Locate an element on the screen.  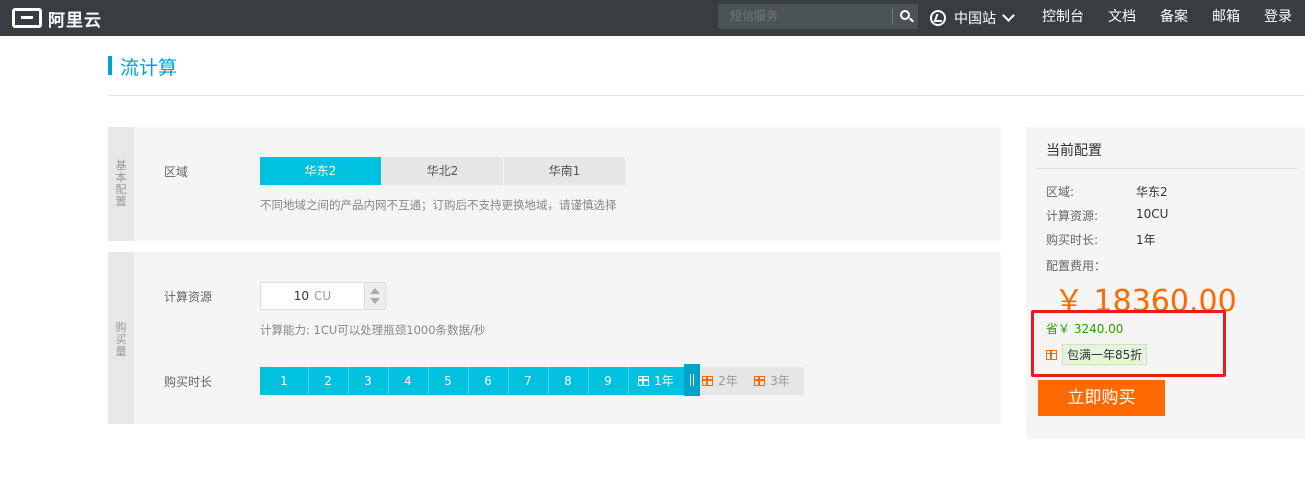
nav-mail: 邮箱 is located at coordinates (1226, 17).